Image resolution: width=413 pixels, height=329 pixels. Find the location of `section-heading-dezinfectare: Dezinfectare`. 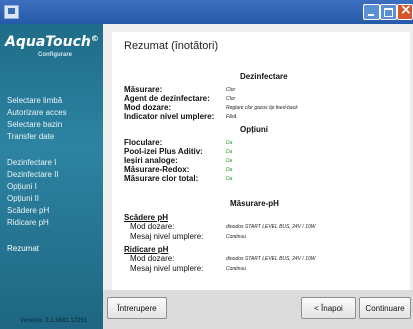

section-heading-dezinfectare: Dezinfectare is located at coordinates (264, 76).